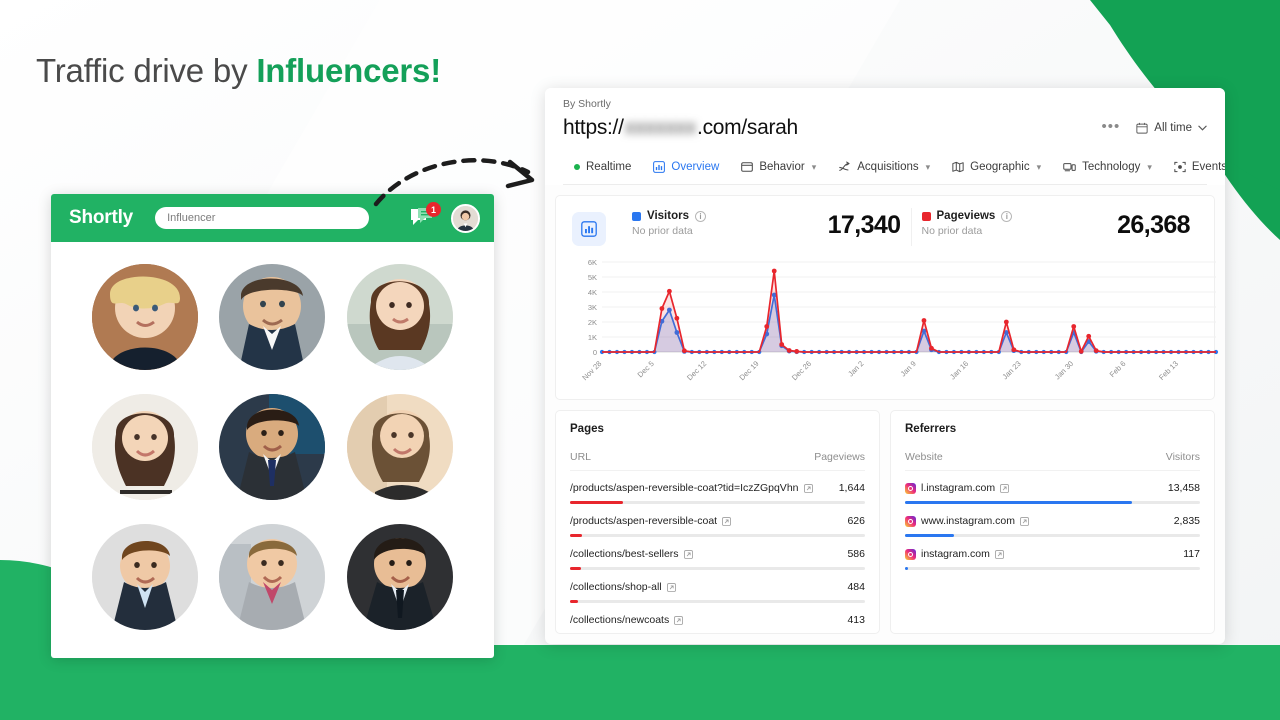  Describe the element at coordinates (668, 216) in the screenshot. I see `metric-label: Visitors` at that location.